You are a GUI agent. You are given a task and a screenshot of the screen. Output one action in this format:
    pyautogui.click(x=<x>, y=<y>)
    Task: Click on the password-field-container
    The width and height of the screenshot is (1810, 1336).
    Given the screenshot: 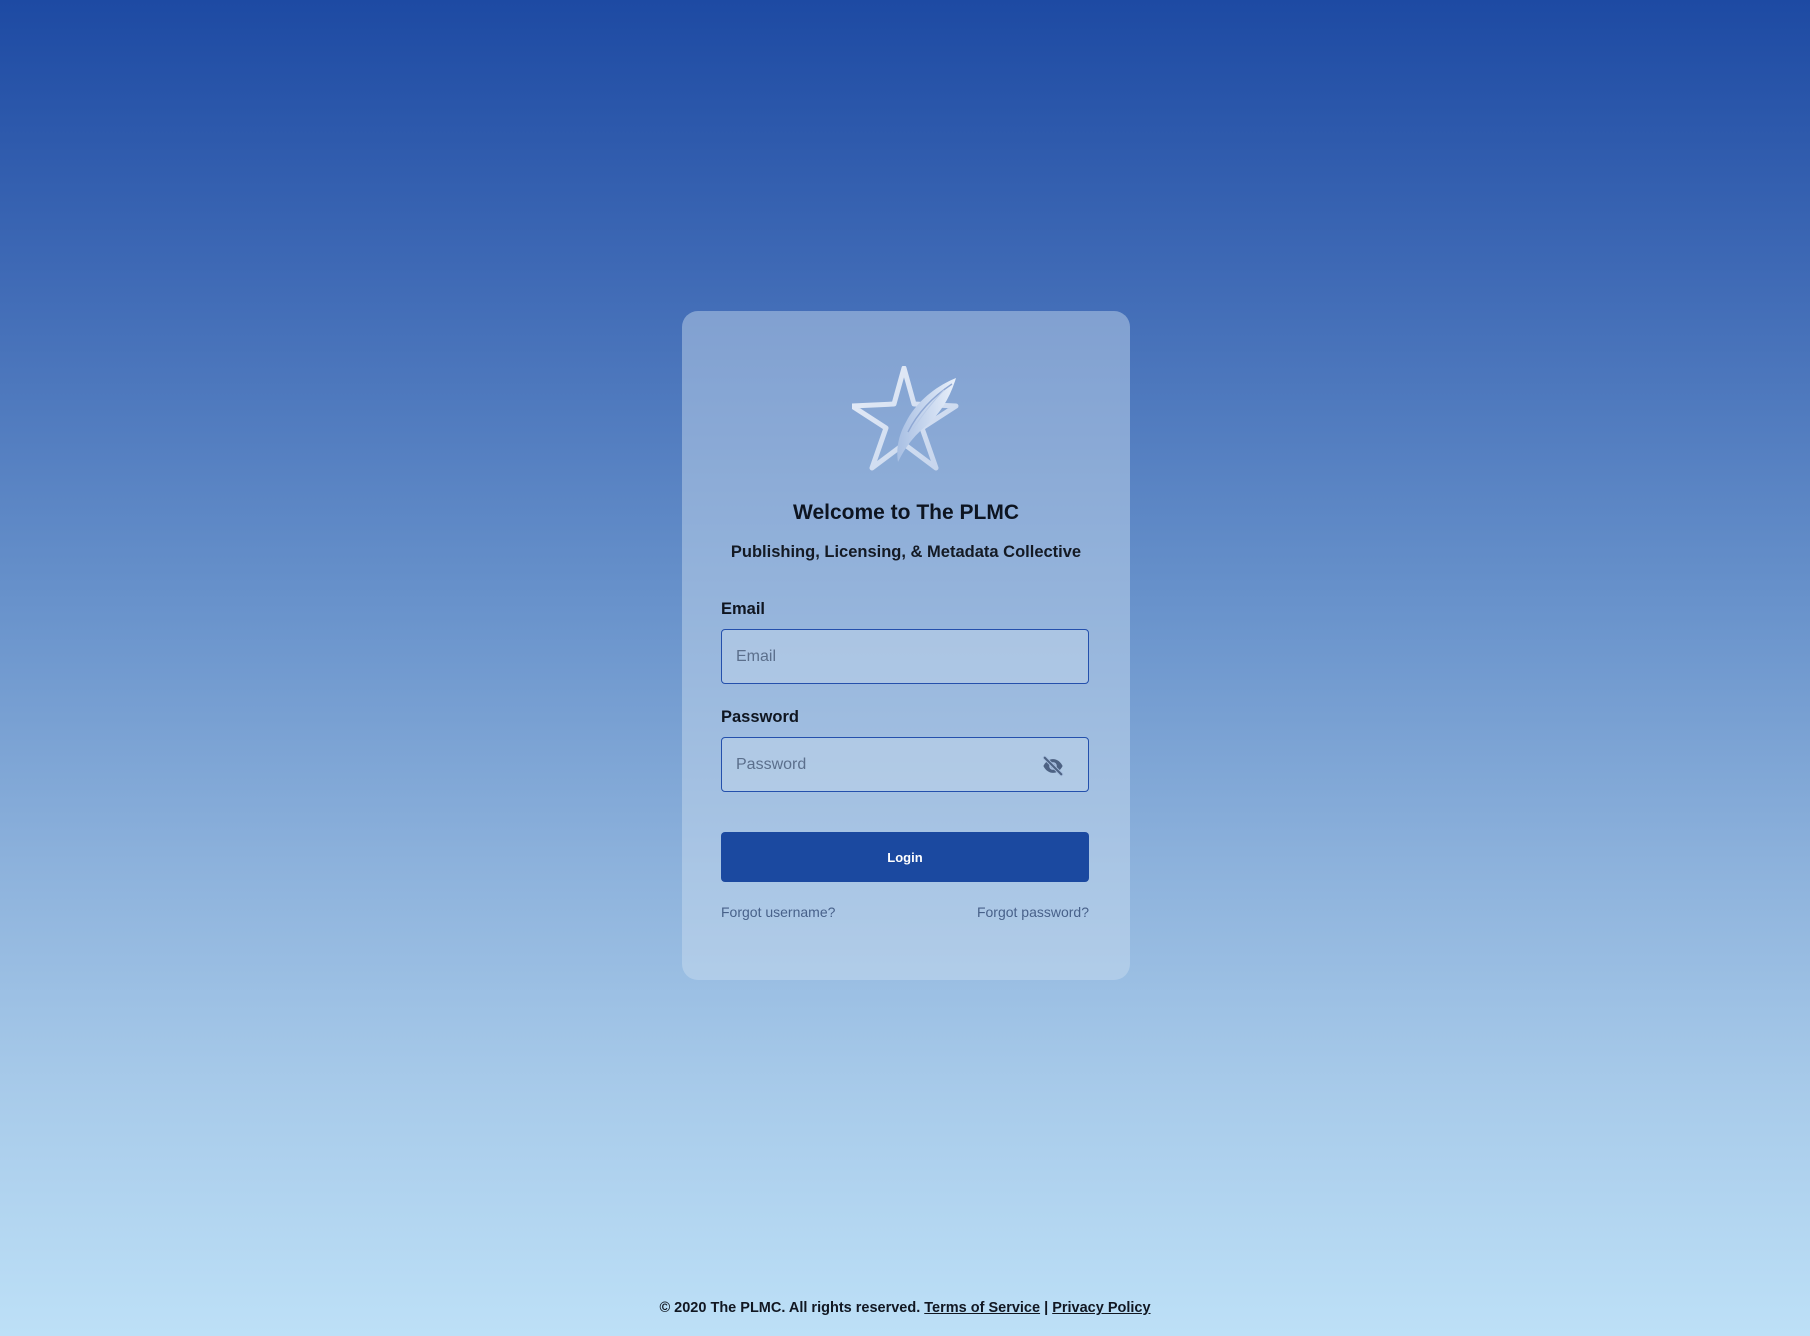 What is the action you would take?
    pyautogui.click(x=905, y=764)
    